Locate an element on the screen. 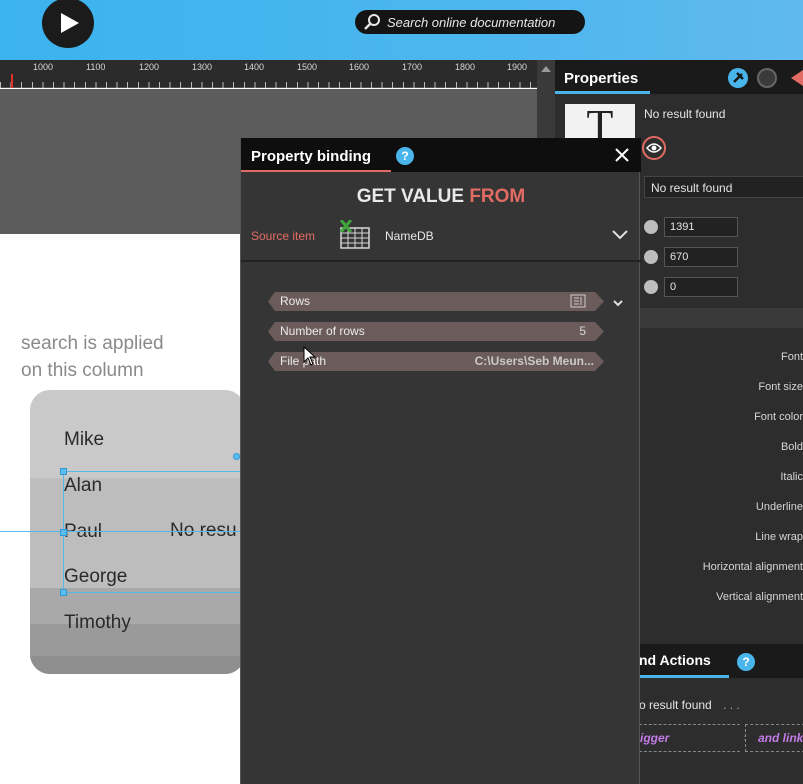  excel-table-icon is located at coordinates (355, 234).